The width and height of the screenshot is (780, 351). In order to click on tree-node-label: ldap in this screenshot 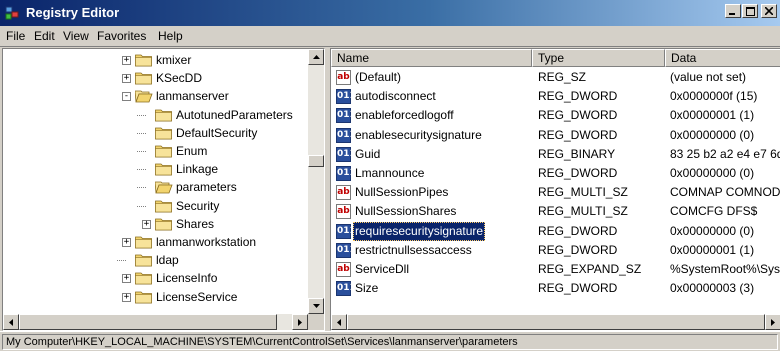, I will do `click(167, 260)`.